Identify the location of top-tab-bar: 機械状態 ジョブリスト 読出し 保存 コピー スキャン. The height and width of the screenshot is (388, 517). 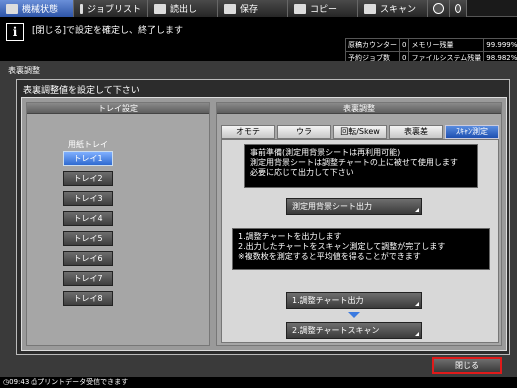
(258, 8).